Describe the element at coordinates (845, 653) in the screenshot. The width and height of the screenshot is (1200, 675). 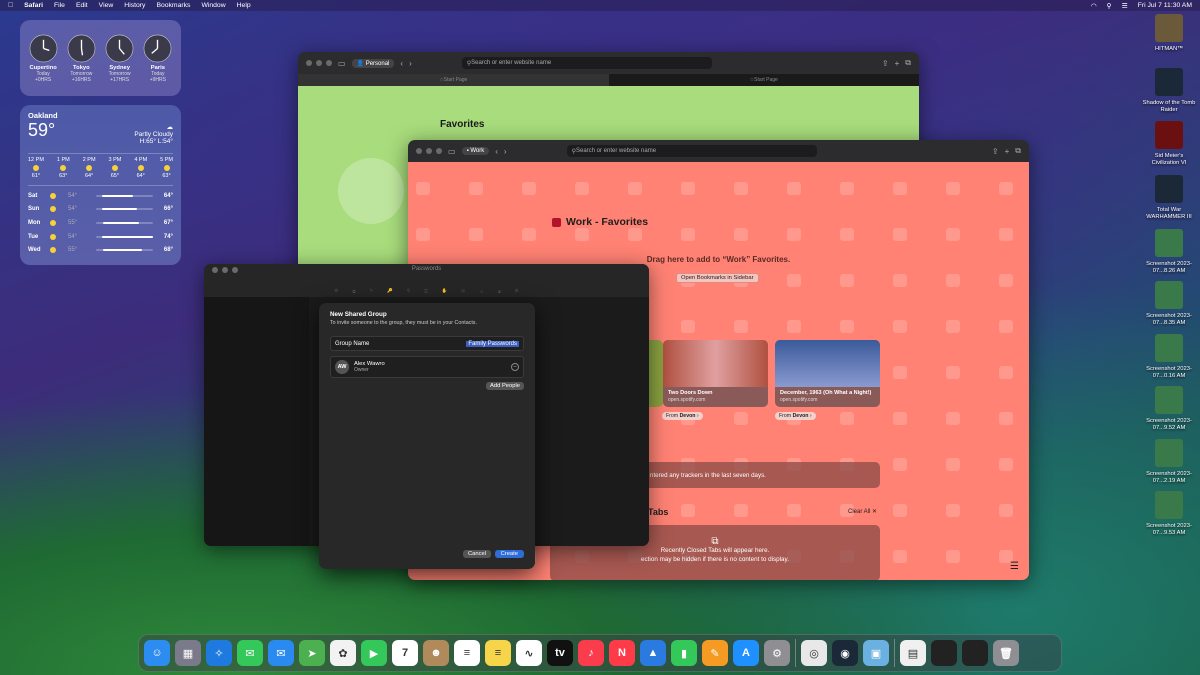
I see `steam-icon: ◉` at that location.